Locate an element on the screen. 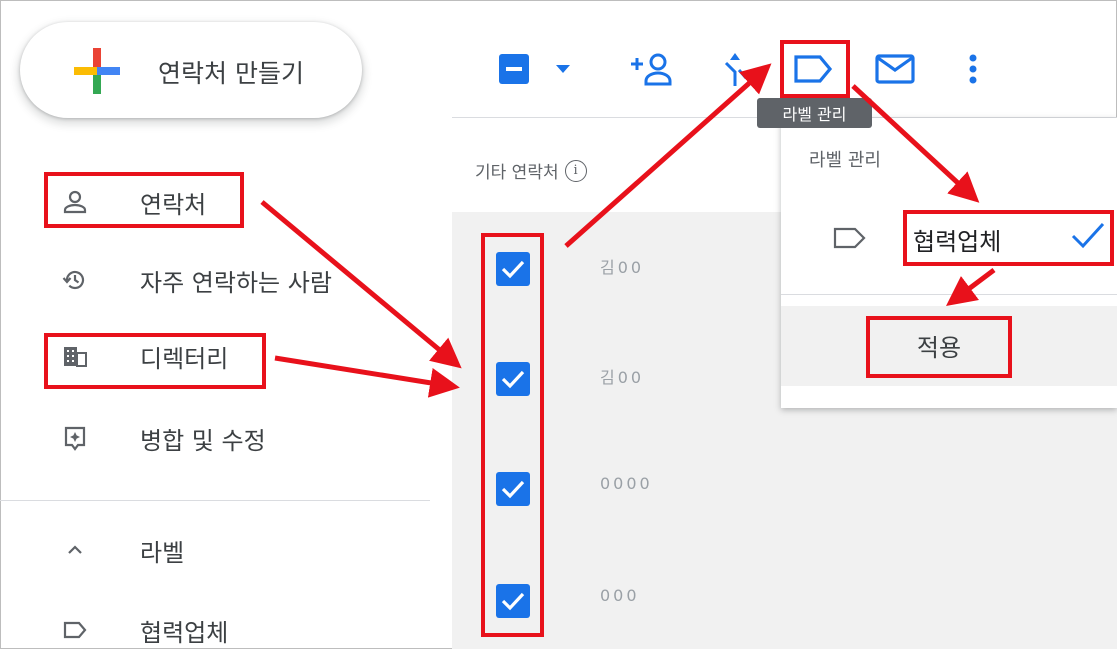  highlight-label-button is located at coordinates (815, 69).